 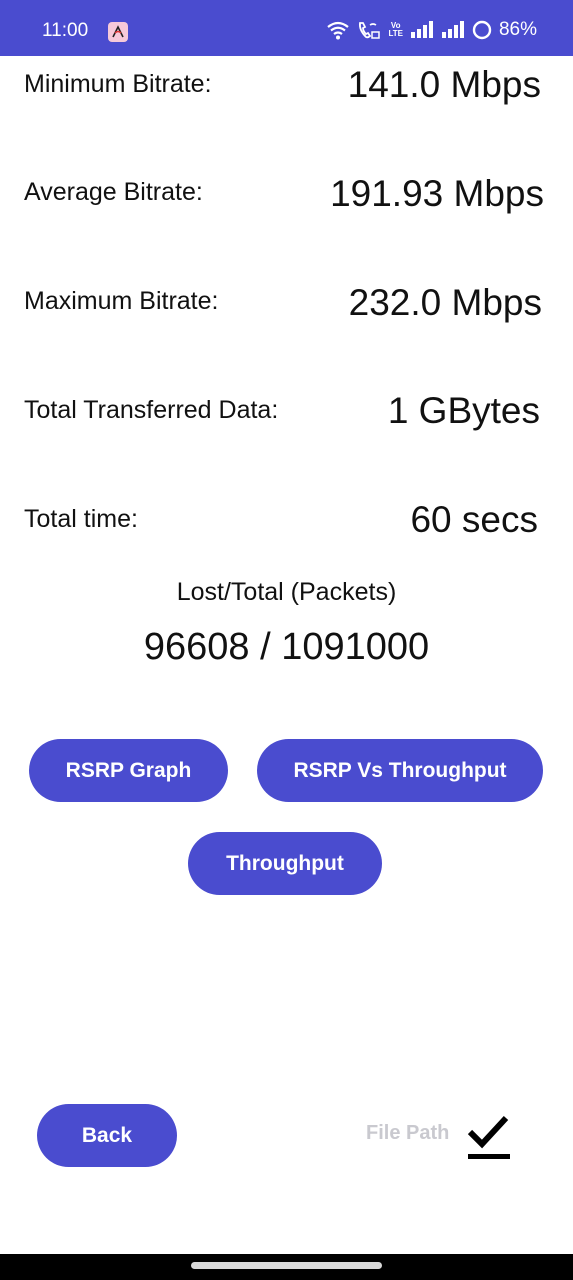 What do you see at coordinates (113, 192) in the screenshot?
I see `avg-bitrate-label: Average Bitrate:` at bounding box center [113, 192].